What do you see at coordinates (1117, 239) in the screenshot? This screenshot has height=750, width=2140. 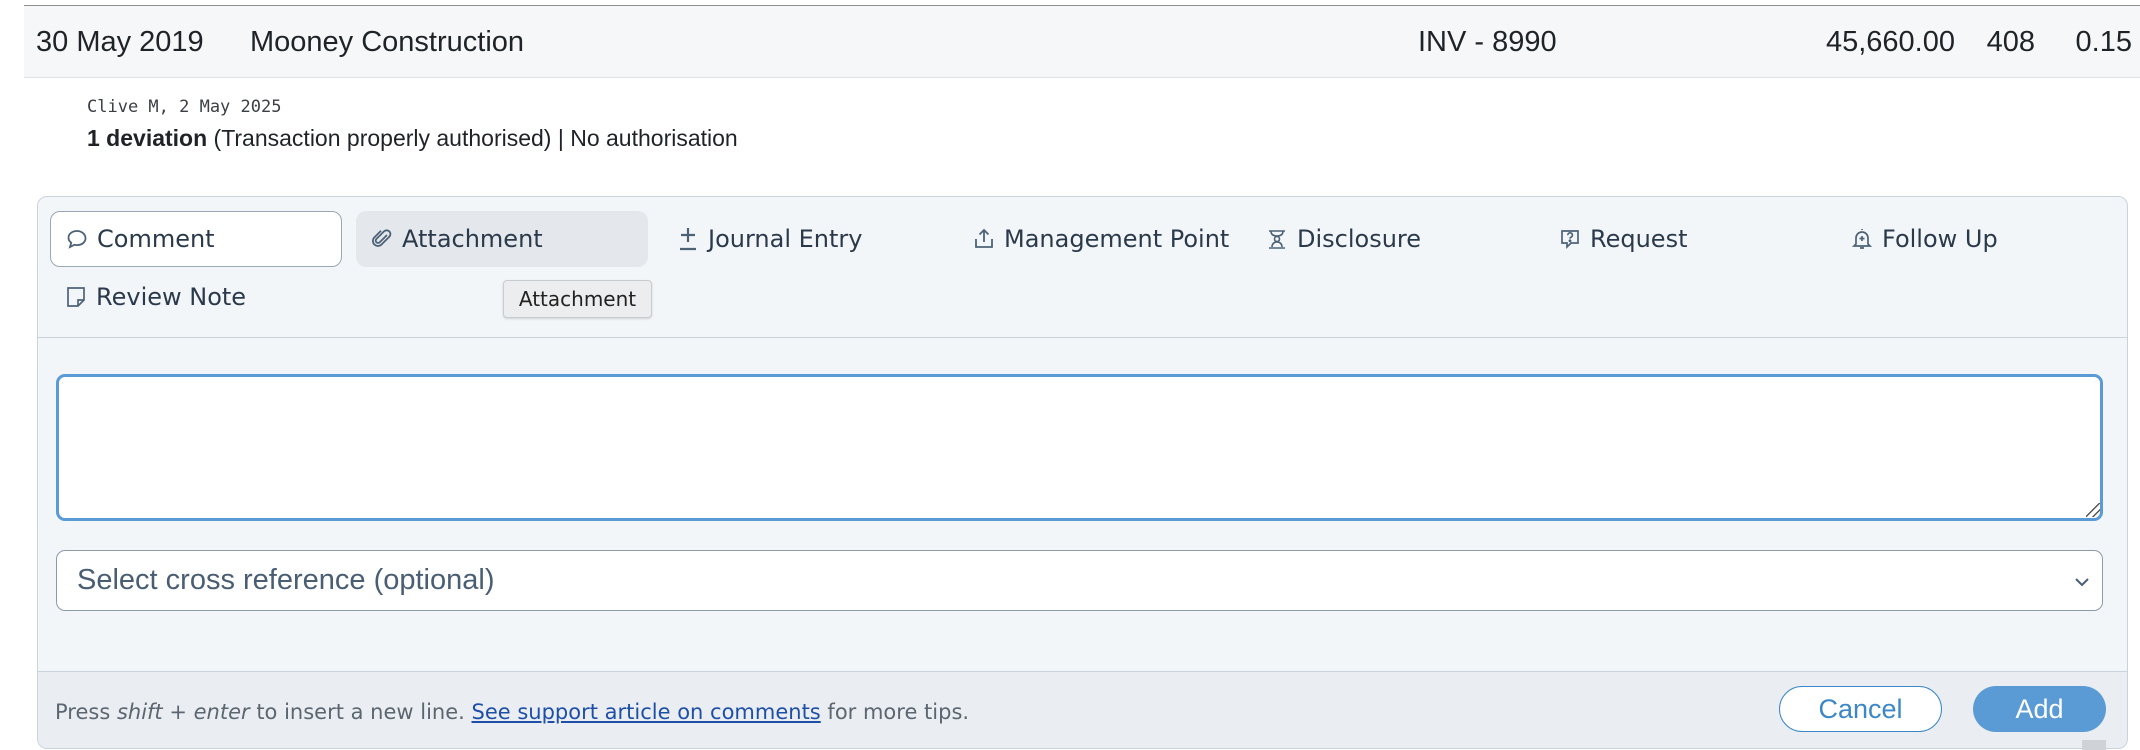 I see `tab-label: Management Point` at bounding box center [1117, 239].